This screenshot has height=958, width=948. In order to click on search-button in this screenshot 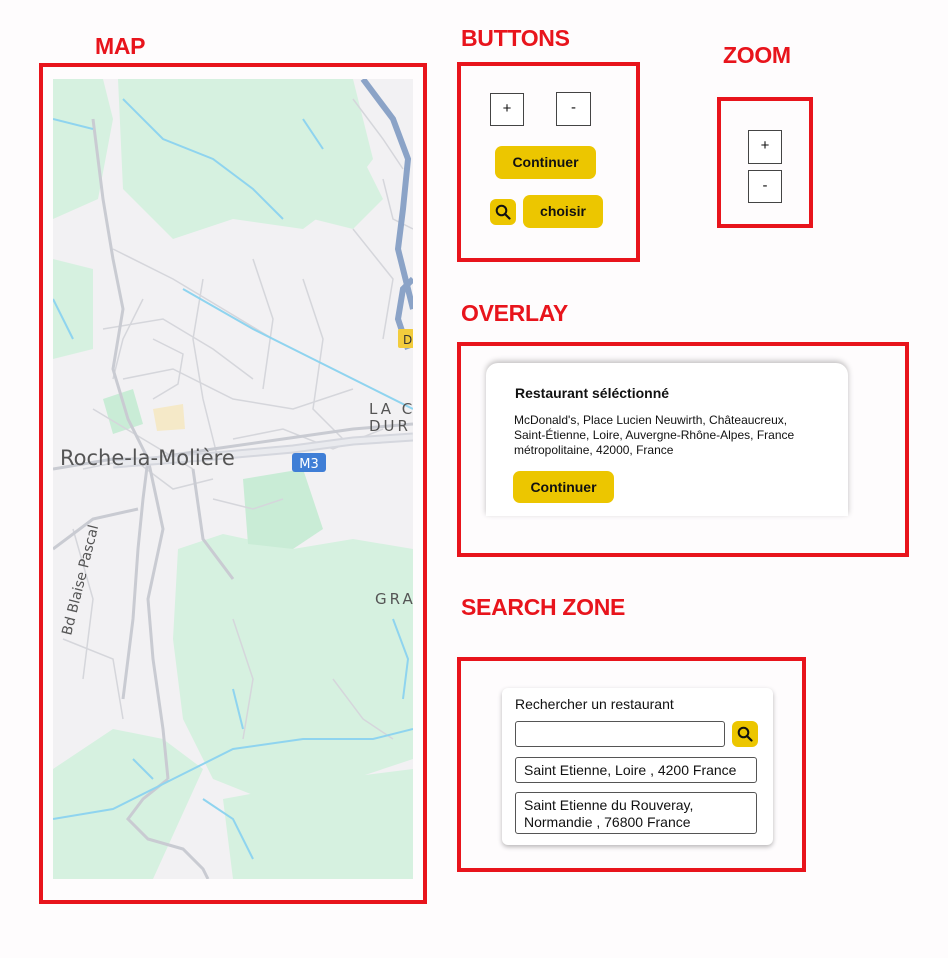, I will do `click(503, 212)`.